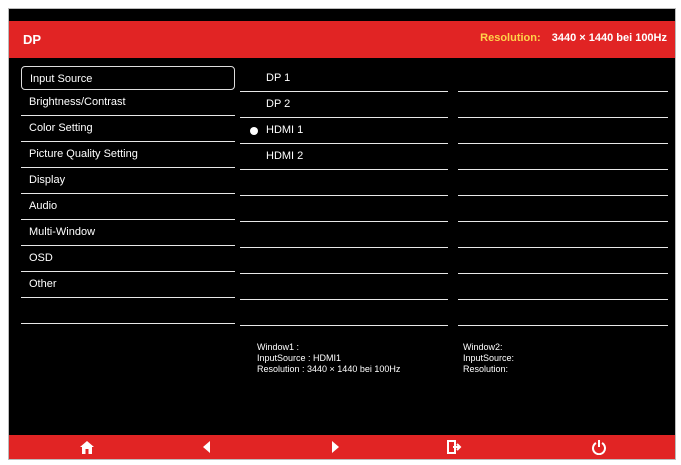  What do you see at coordinates (344, 79) in the screenshot?
I see `source-option-dp1: DP 1` at bounding box center [344, 79].